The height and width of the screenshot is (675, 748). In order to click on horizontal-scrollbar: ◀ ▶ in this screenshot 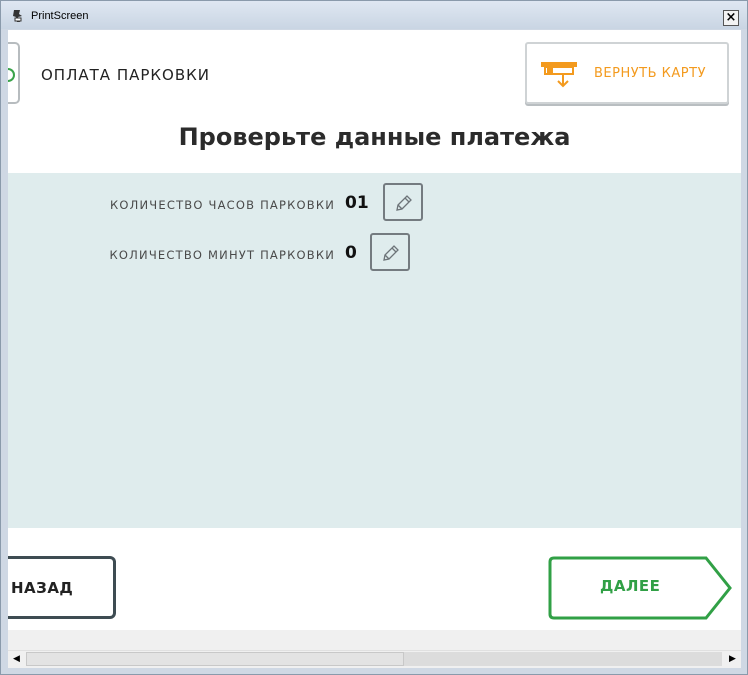, I will do `click(374, 659)`.